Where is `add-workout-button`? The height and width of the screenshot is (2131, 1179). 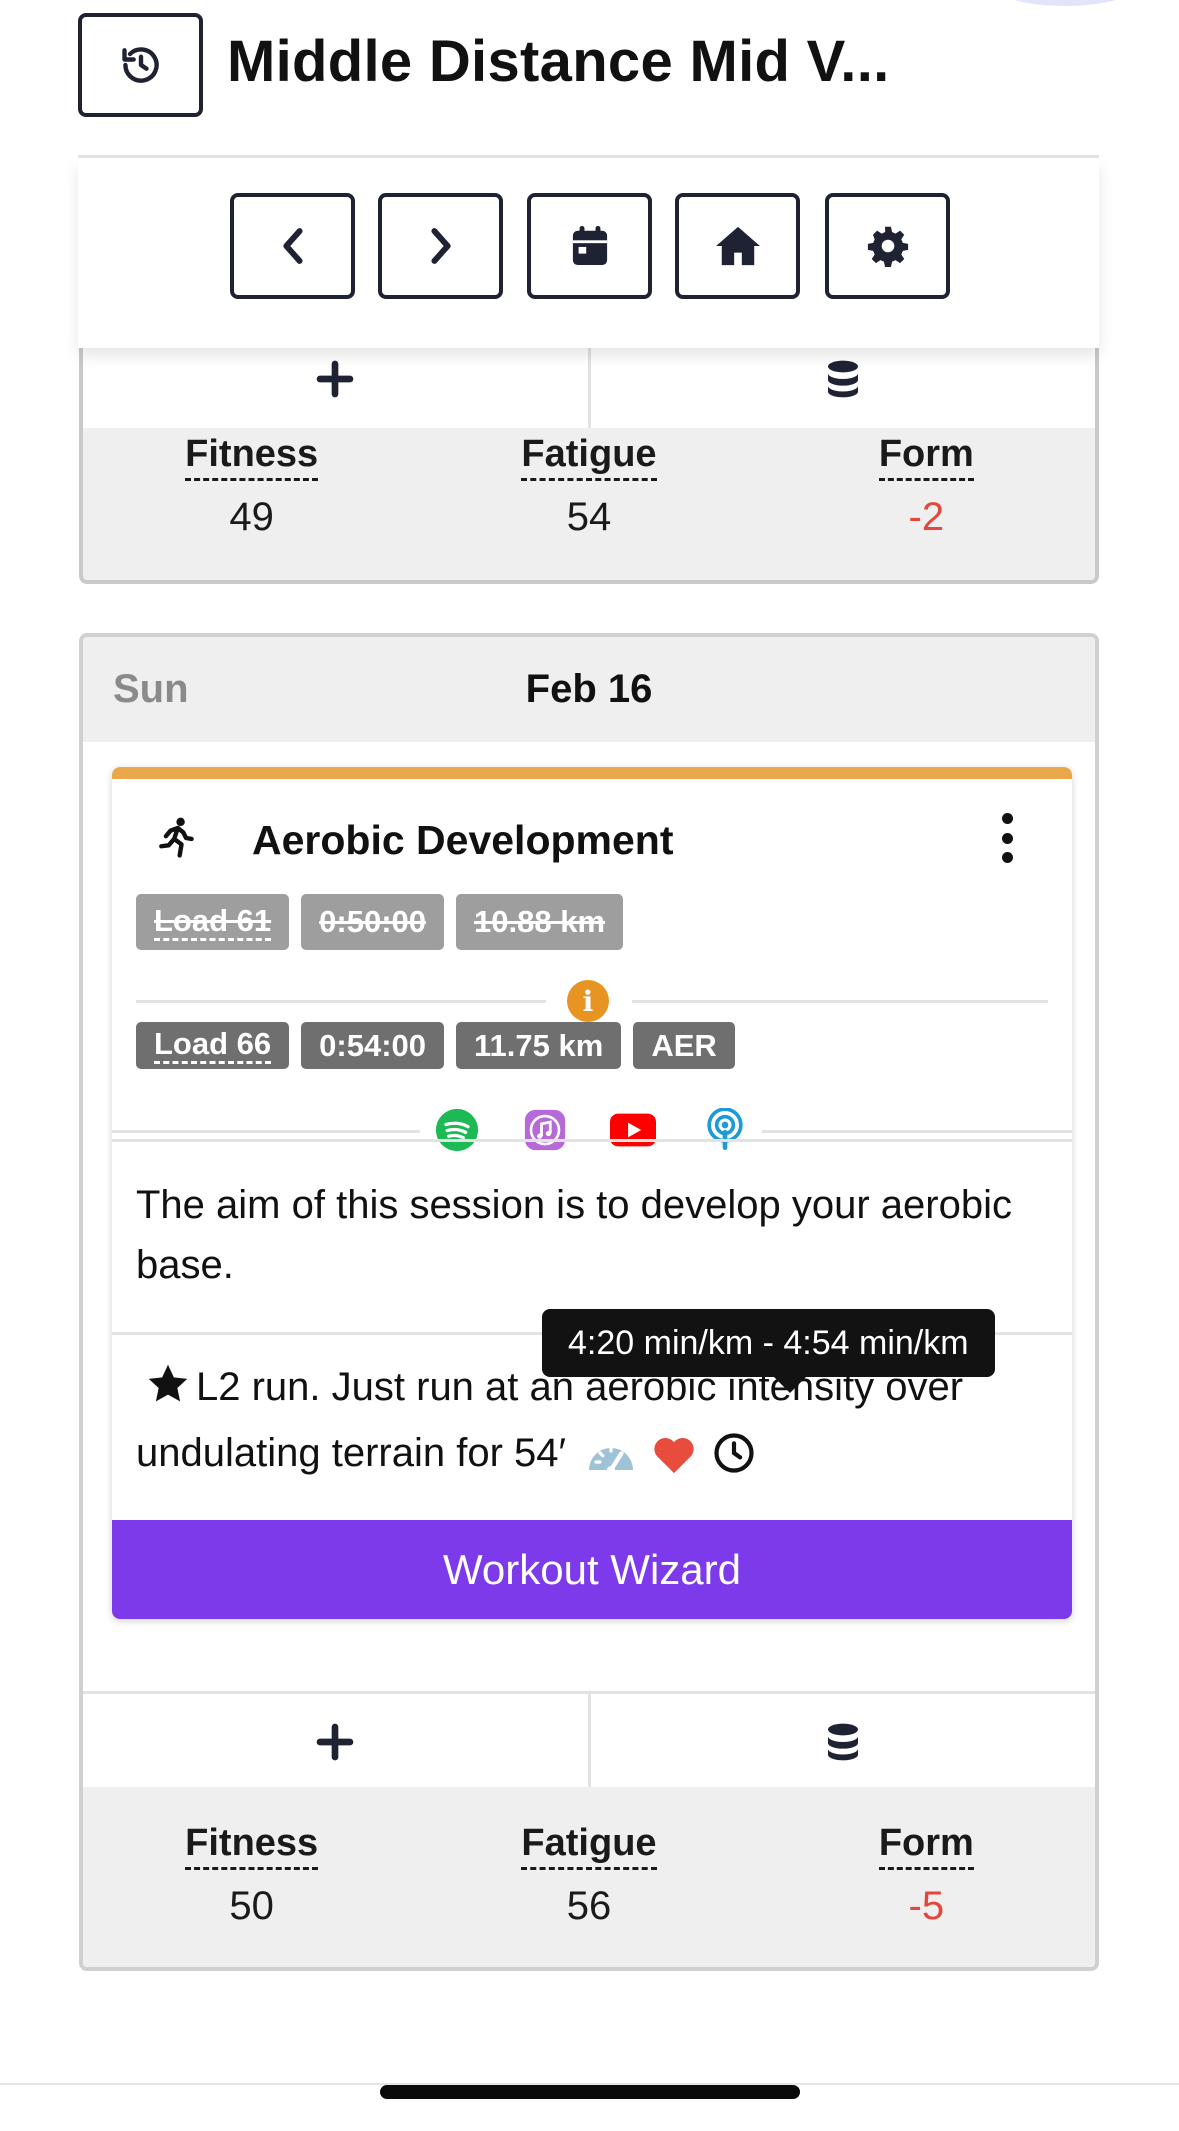 add-workout-button is located at coordinates (335, 1741).